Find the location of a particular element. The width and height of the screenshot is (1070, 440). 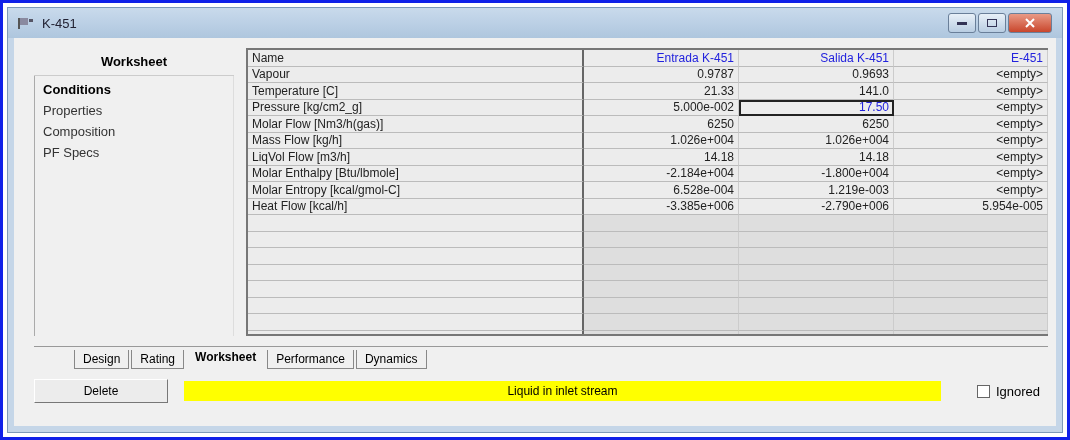

maximize-icon is located at coordinates (992, 23).